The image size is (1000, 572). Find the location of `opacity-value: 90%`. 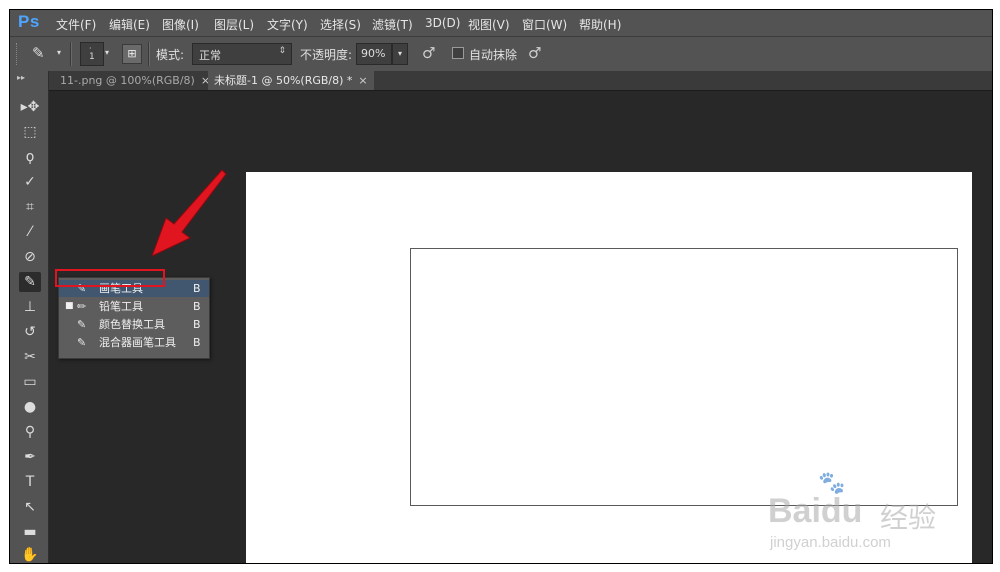

opacity-value: 90% is located at coordinates (373, 53).